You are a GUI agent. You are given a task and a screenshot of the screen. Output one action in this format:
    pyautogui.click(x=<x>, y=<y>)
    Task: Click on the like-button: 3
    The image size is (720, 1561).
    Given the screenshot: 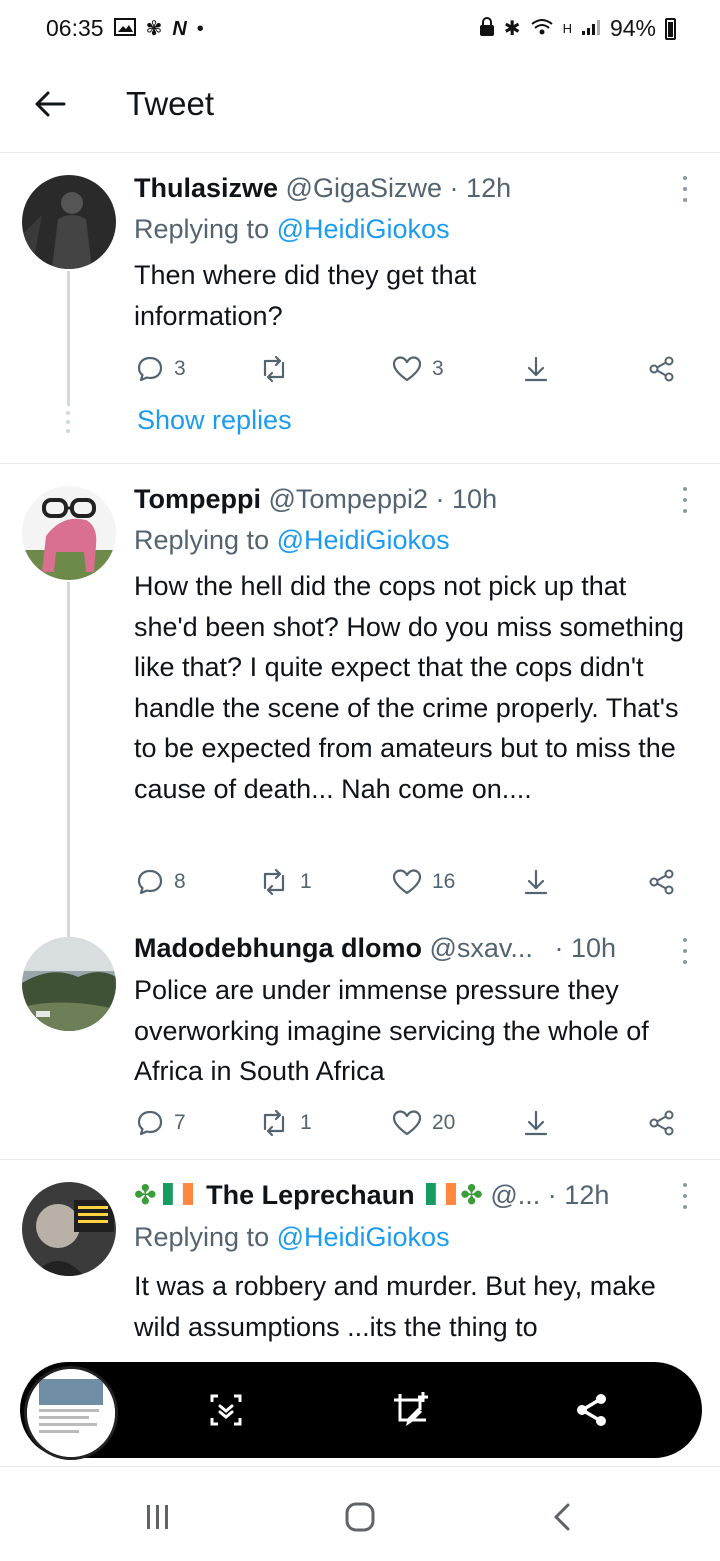 What is the action you would take?
    pyautogui.click(x=418, y=369)
    